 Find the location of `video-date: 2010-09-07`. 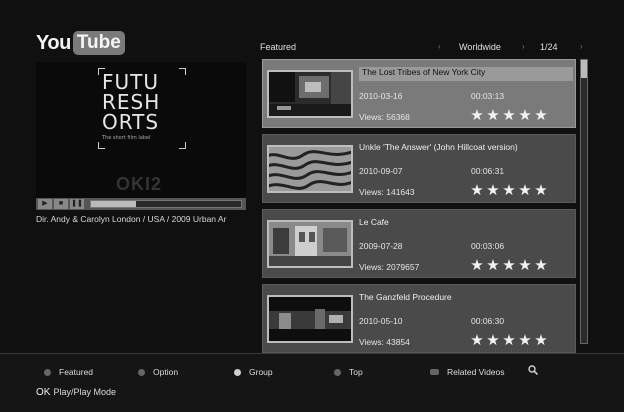

video-date: 2010-09-07 is located at coordinates (381, 171).